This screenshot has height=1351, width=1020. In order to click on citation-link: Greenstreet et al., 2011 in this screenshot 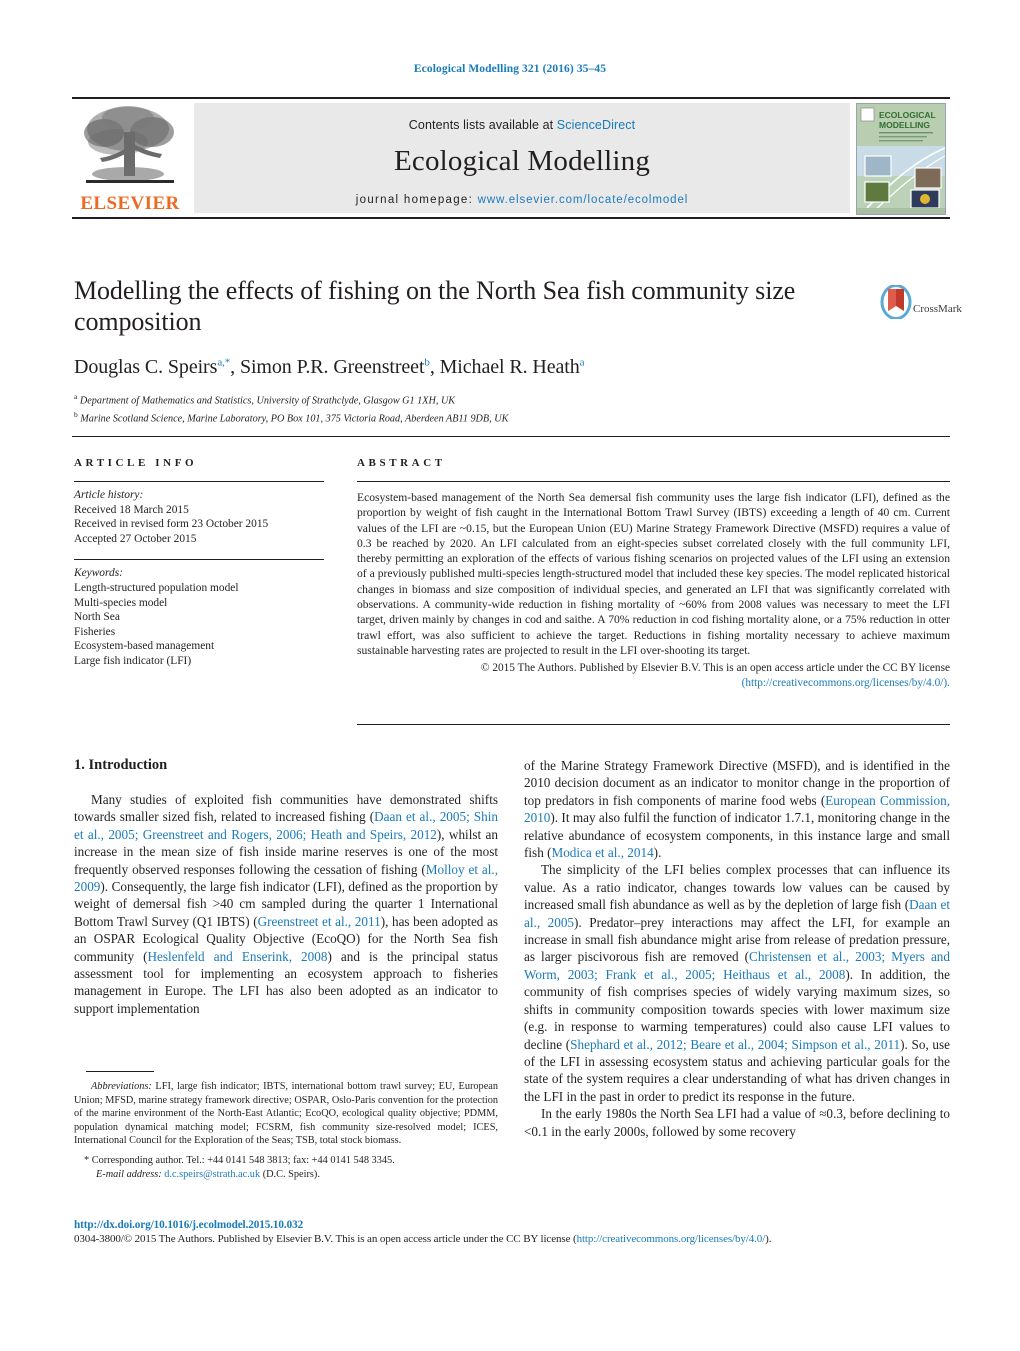, I will do `click(319, 921)`.